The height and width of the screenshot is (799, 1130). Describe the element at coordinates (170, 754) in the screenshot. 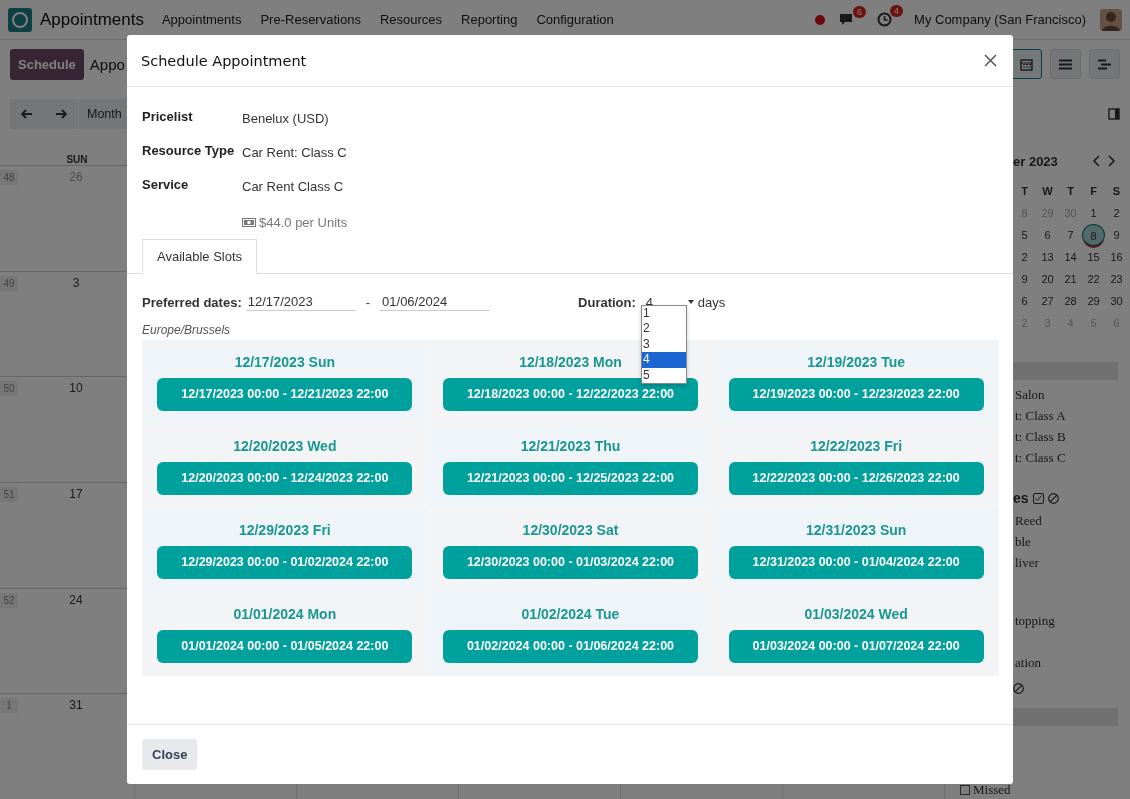

I see `close-button: Close` at that location.